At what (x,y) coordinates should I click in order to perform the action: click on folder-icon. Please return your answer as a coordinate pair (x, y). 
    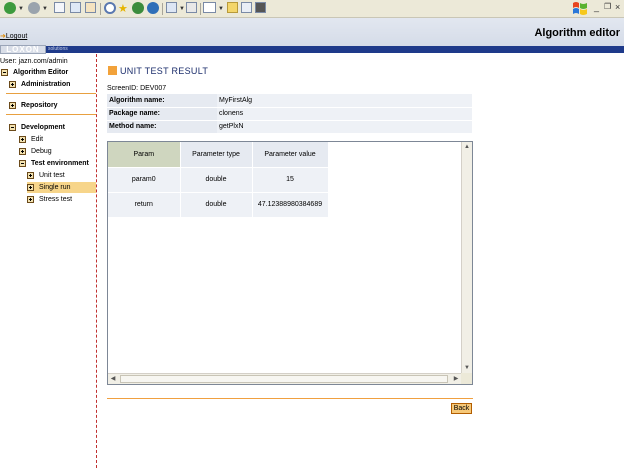
    Looking at the image, I should click on (232, 7).